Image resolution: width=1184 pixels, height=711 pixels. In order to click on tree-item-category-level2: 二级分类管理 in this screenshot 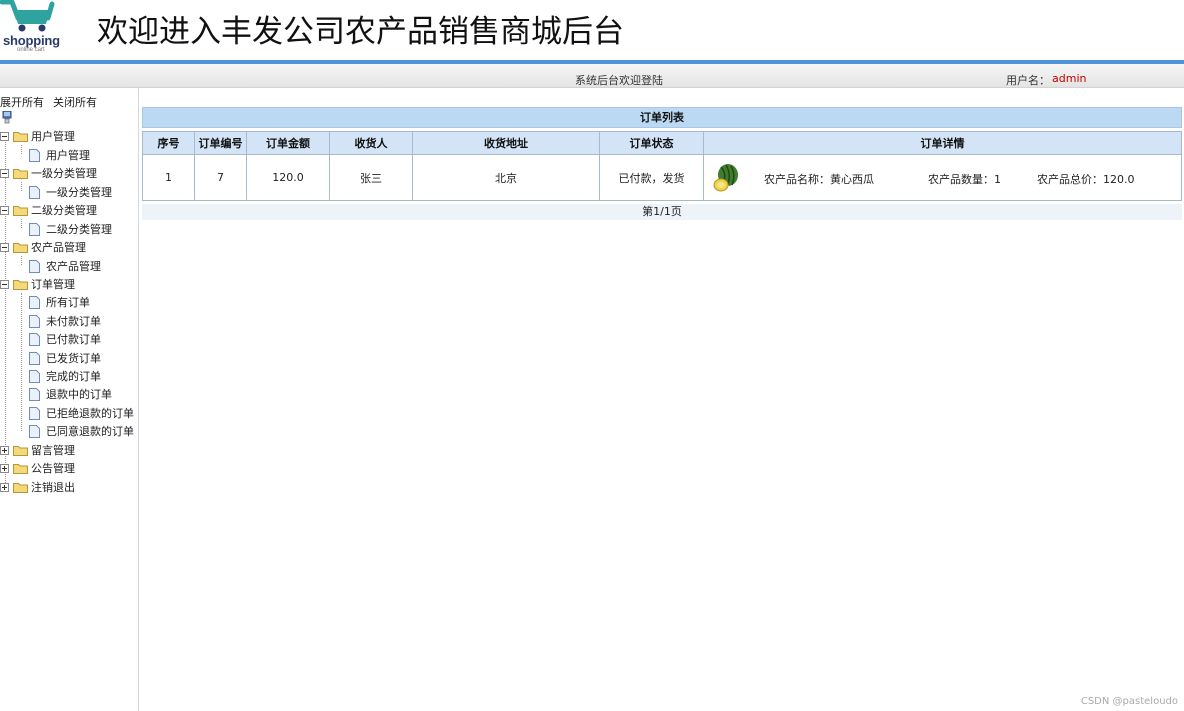, I will do `click(70, 229)`.